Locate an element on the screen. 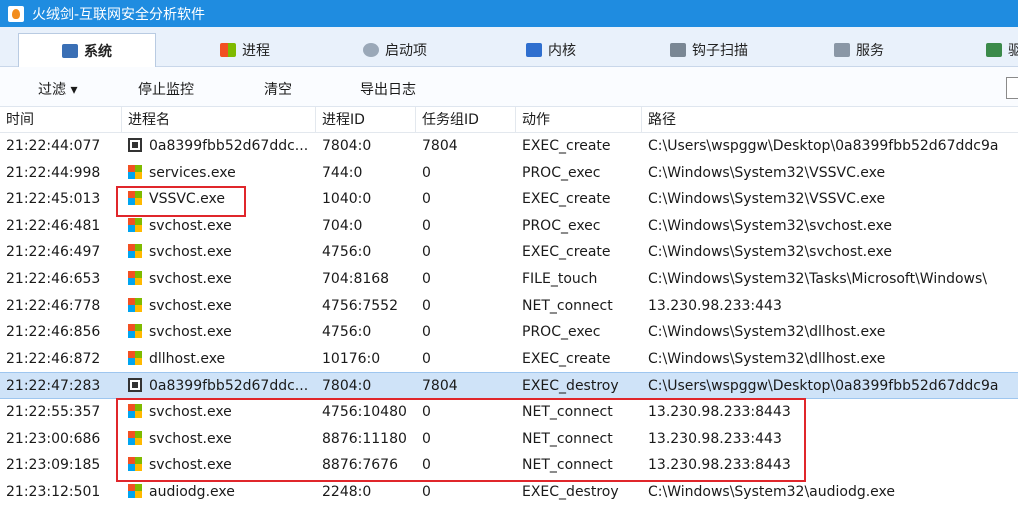 The width and height of the screenshot is (1018, 523). tab-label: 系统 is located at coordinates (98, 51).